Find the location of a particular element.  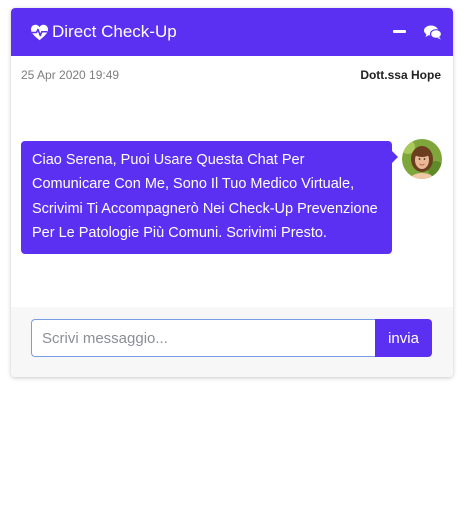

header-actions is located at coordinates (416, 32).